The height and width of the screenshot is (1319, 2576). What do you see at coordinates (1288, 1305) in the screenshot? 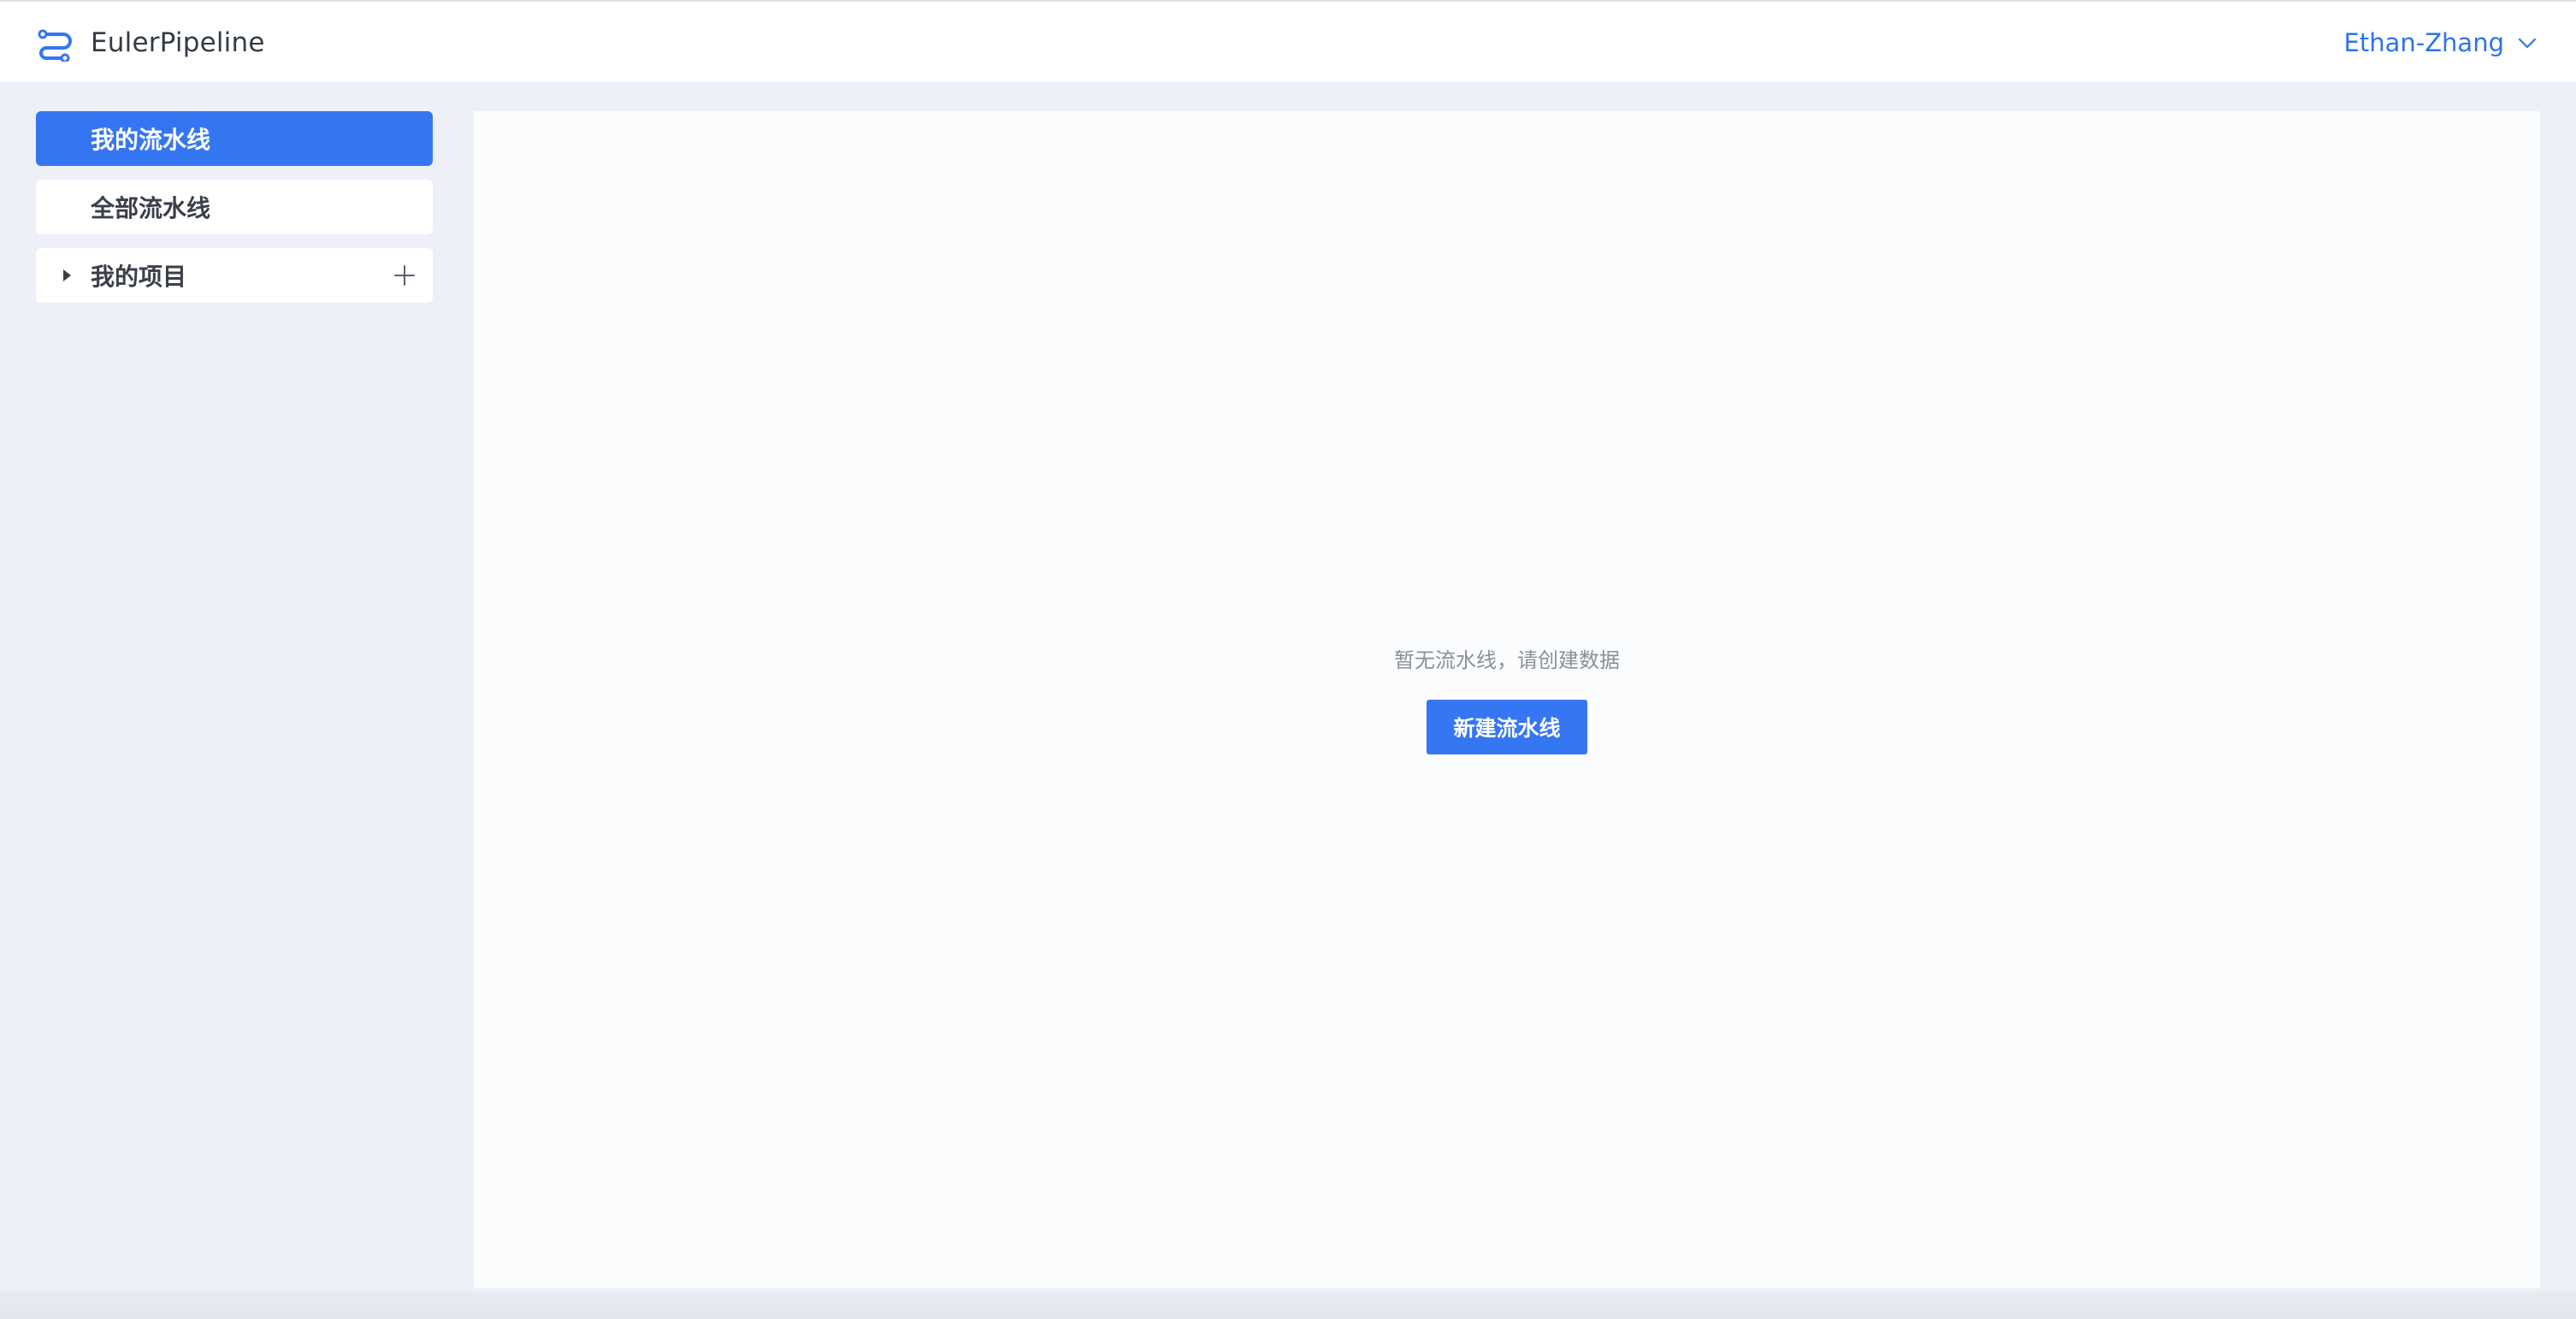
I see `bottom-edge-shadow` at bounding box center [1288, 1305].